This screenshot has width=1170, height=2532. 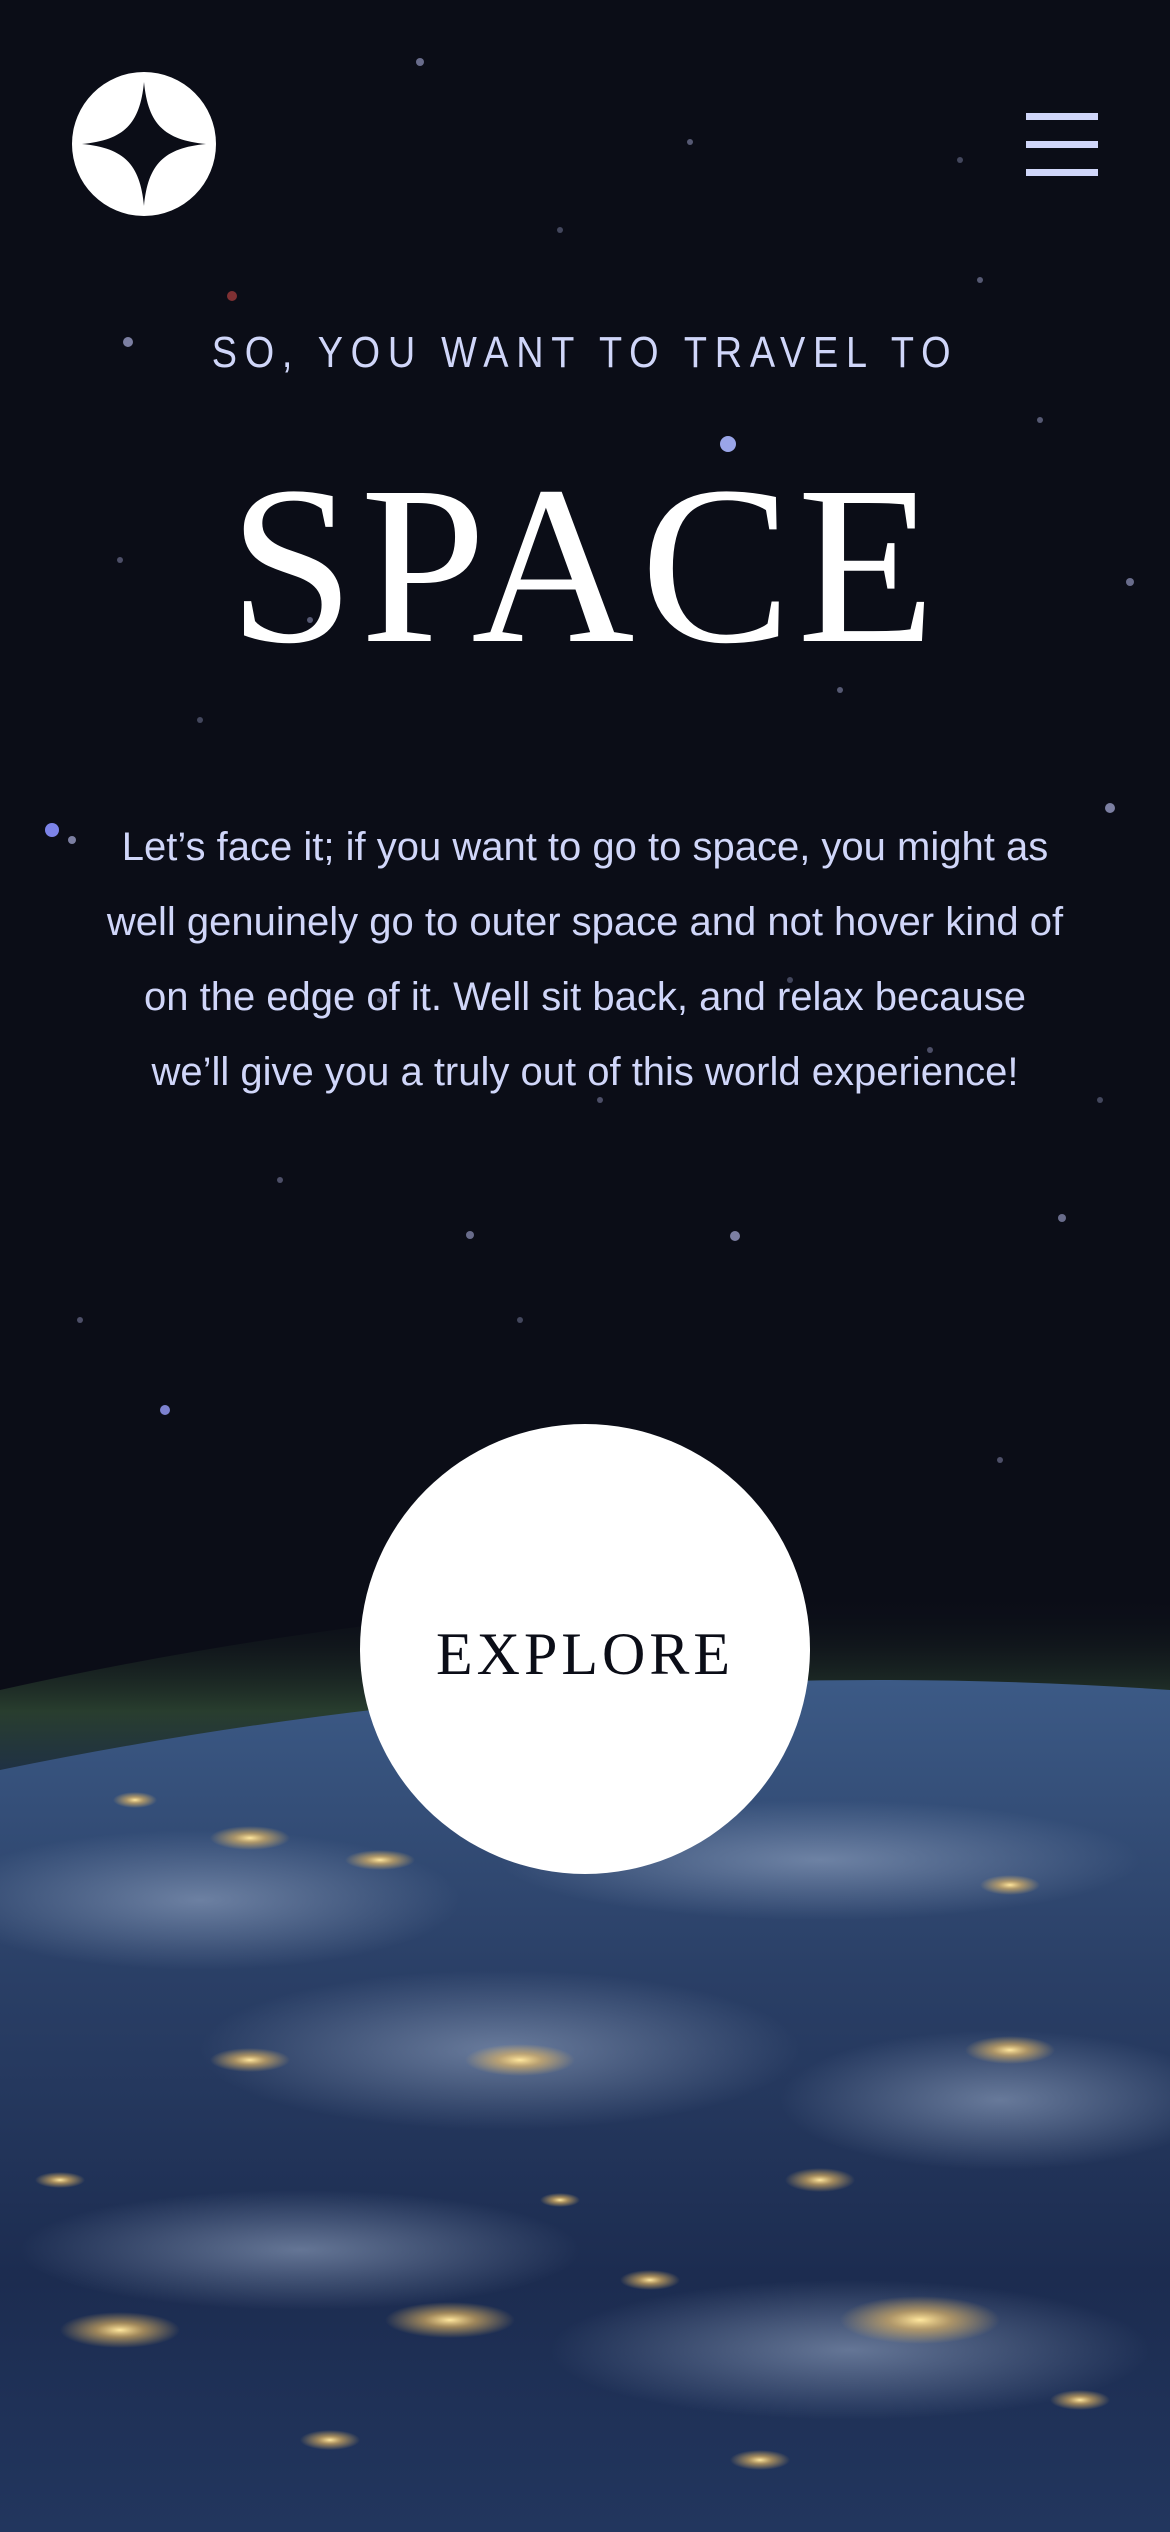 I want to click on explore-button: EXPLORE, so click(x=585, y=1649).